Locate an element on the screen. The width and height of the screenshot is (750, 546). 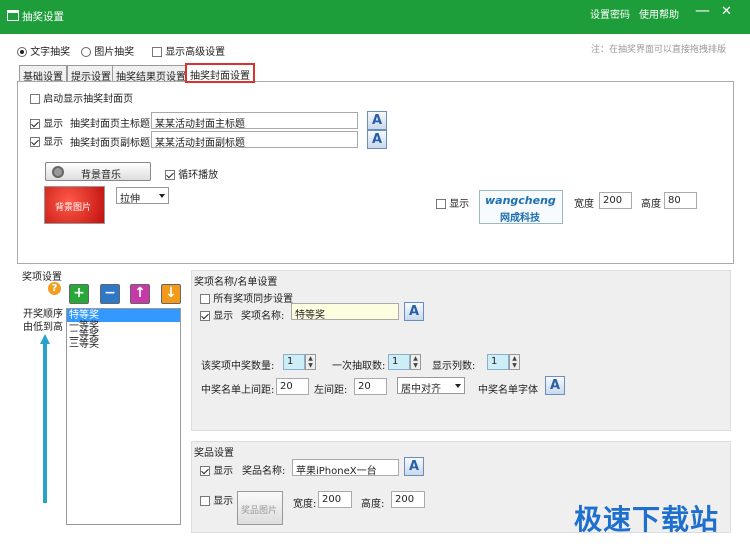
stretch-dropdown: 拉伸 is located at coordinates (142, 196).